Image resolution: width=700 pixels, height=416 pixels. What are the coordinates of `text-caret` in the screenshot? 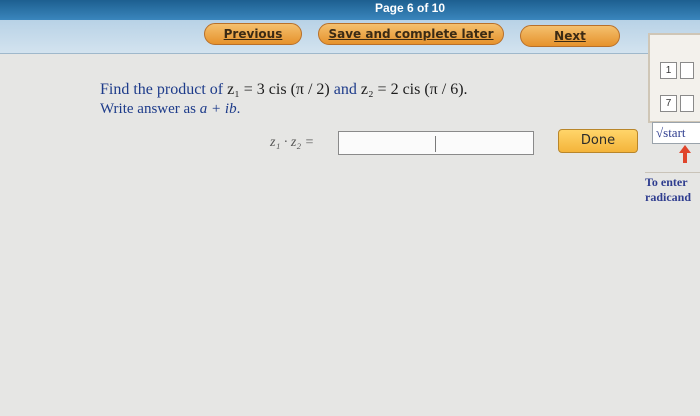 It's located at (435, 144).